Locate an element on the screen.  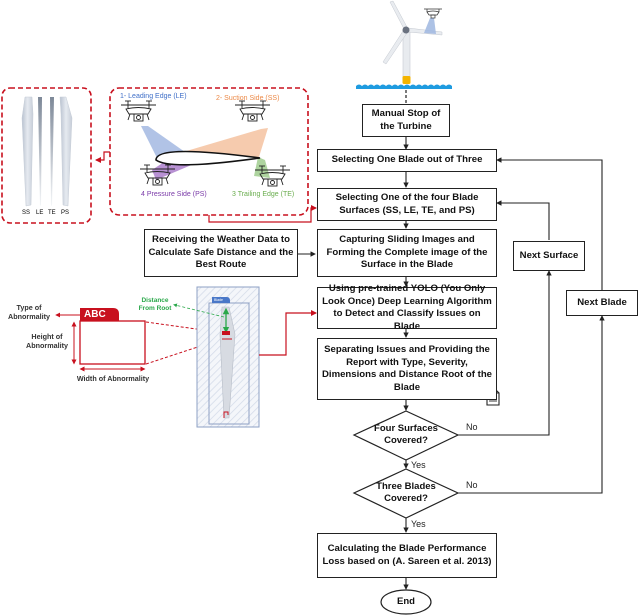
drone-icon is located at coordinates (433, 13).